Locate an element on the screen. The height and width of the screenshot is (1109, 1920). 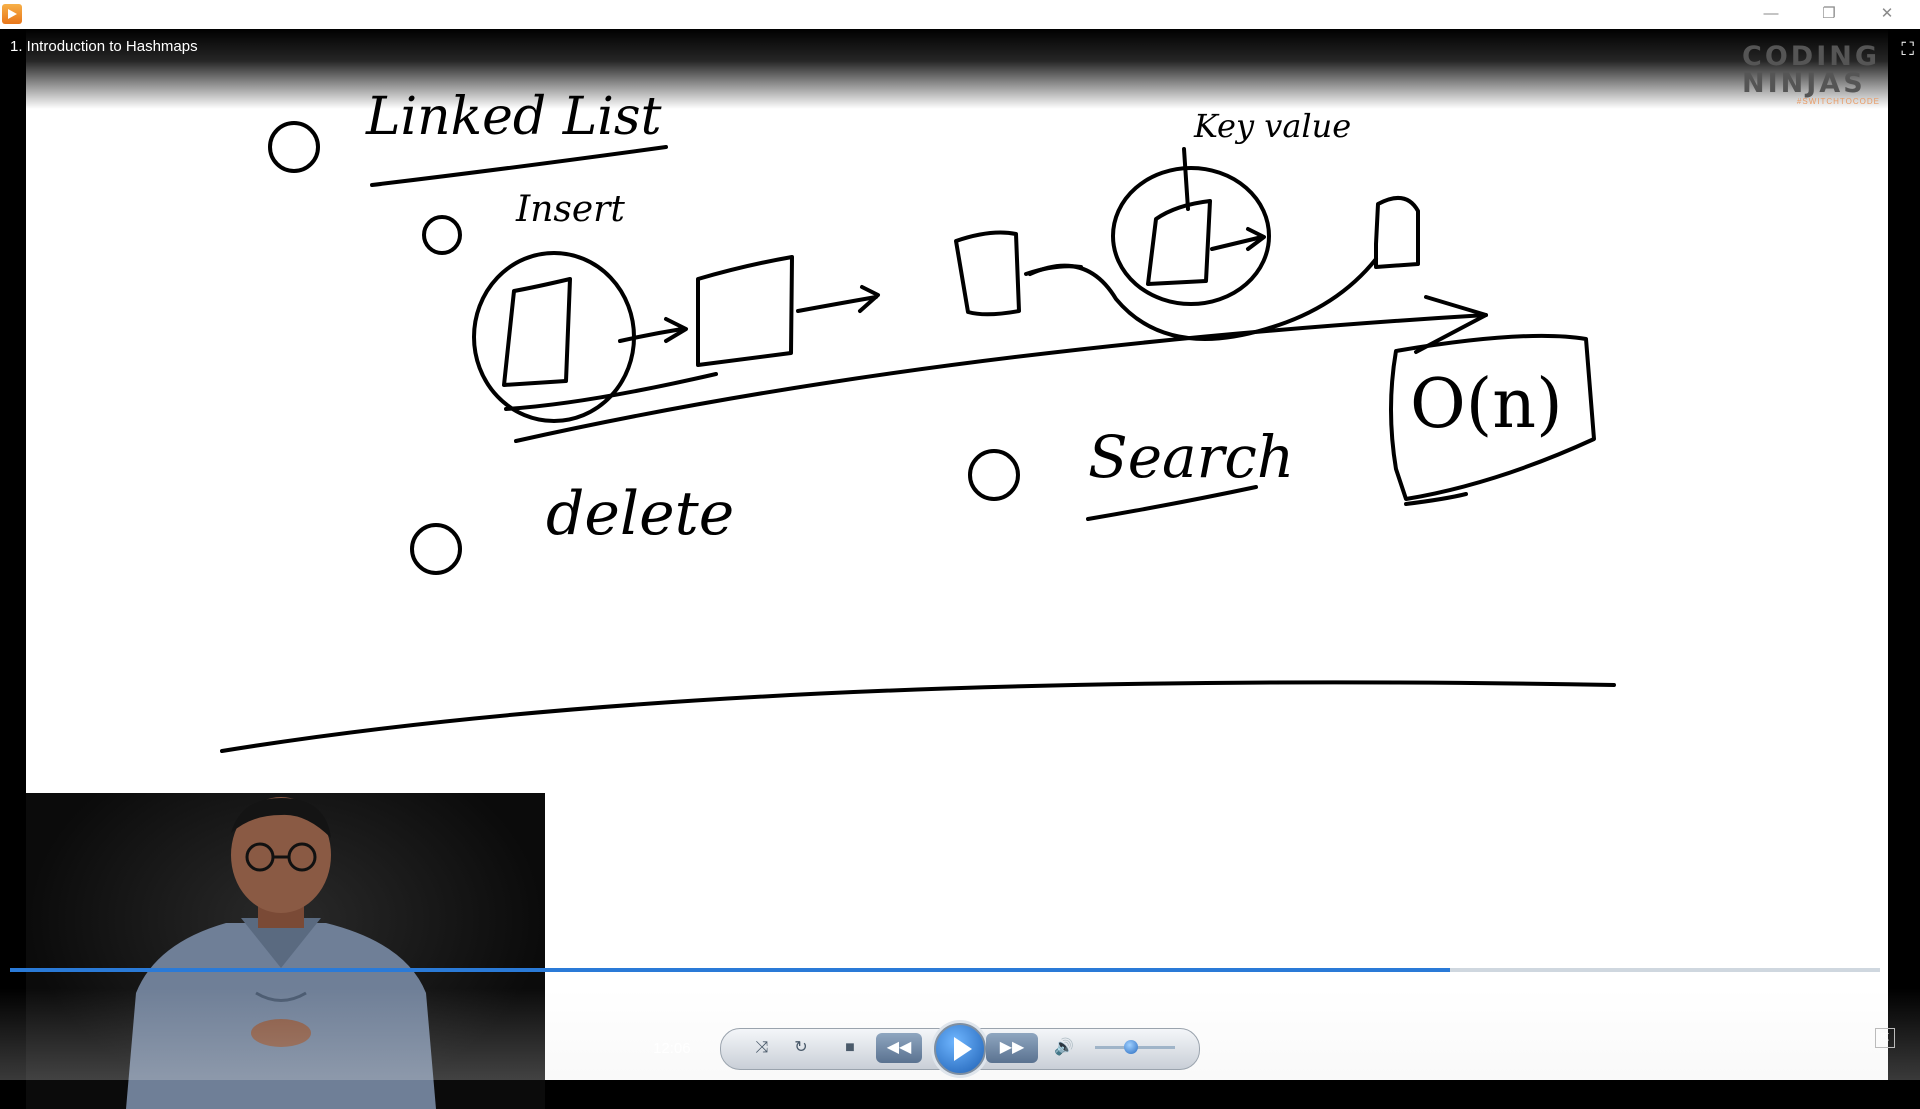
restore-button: ❐ is located at coordinates (1829, 14).